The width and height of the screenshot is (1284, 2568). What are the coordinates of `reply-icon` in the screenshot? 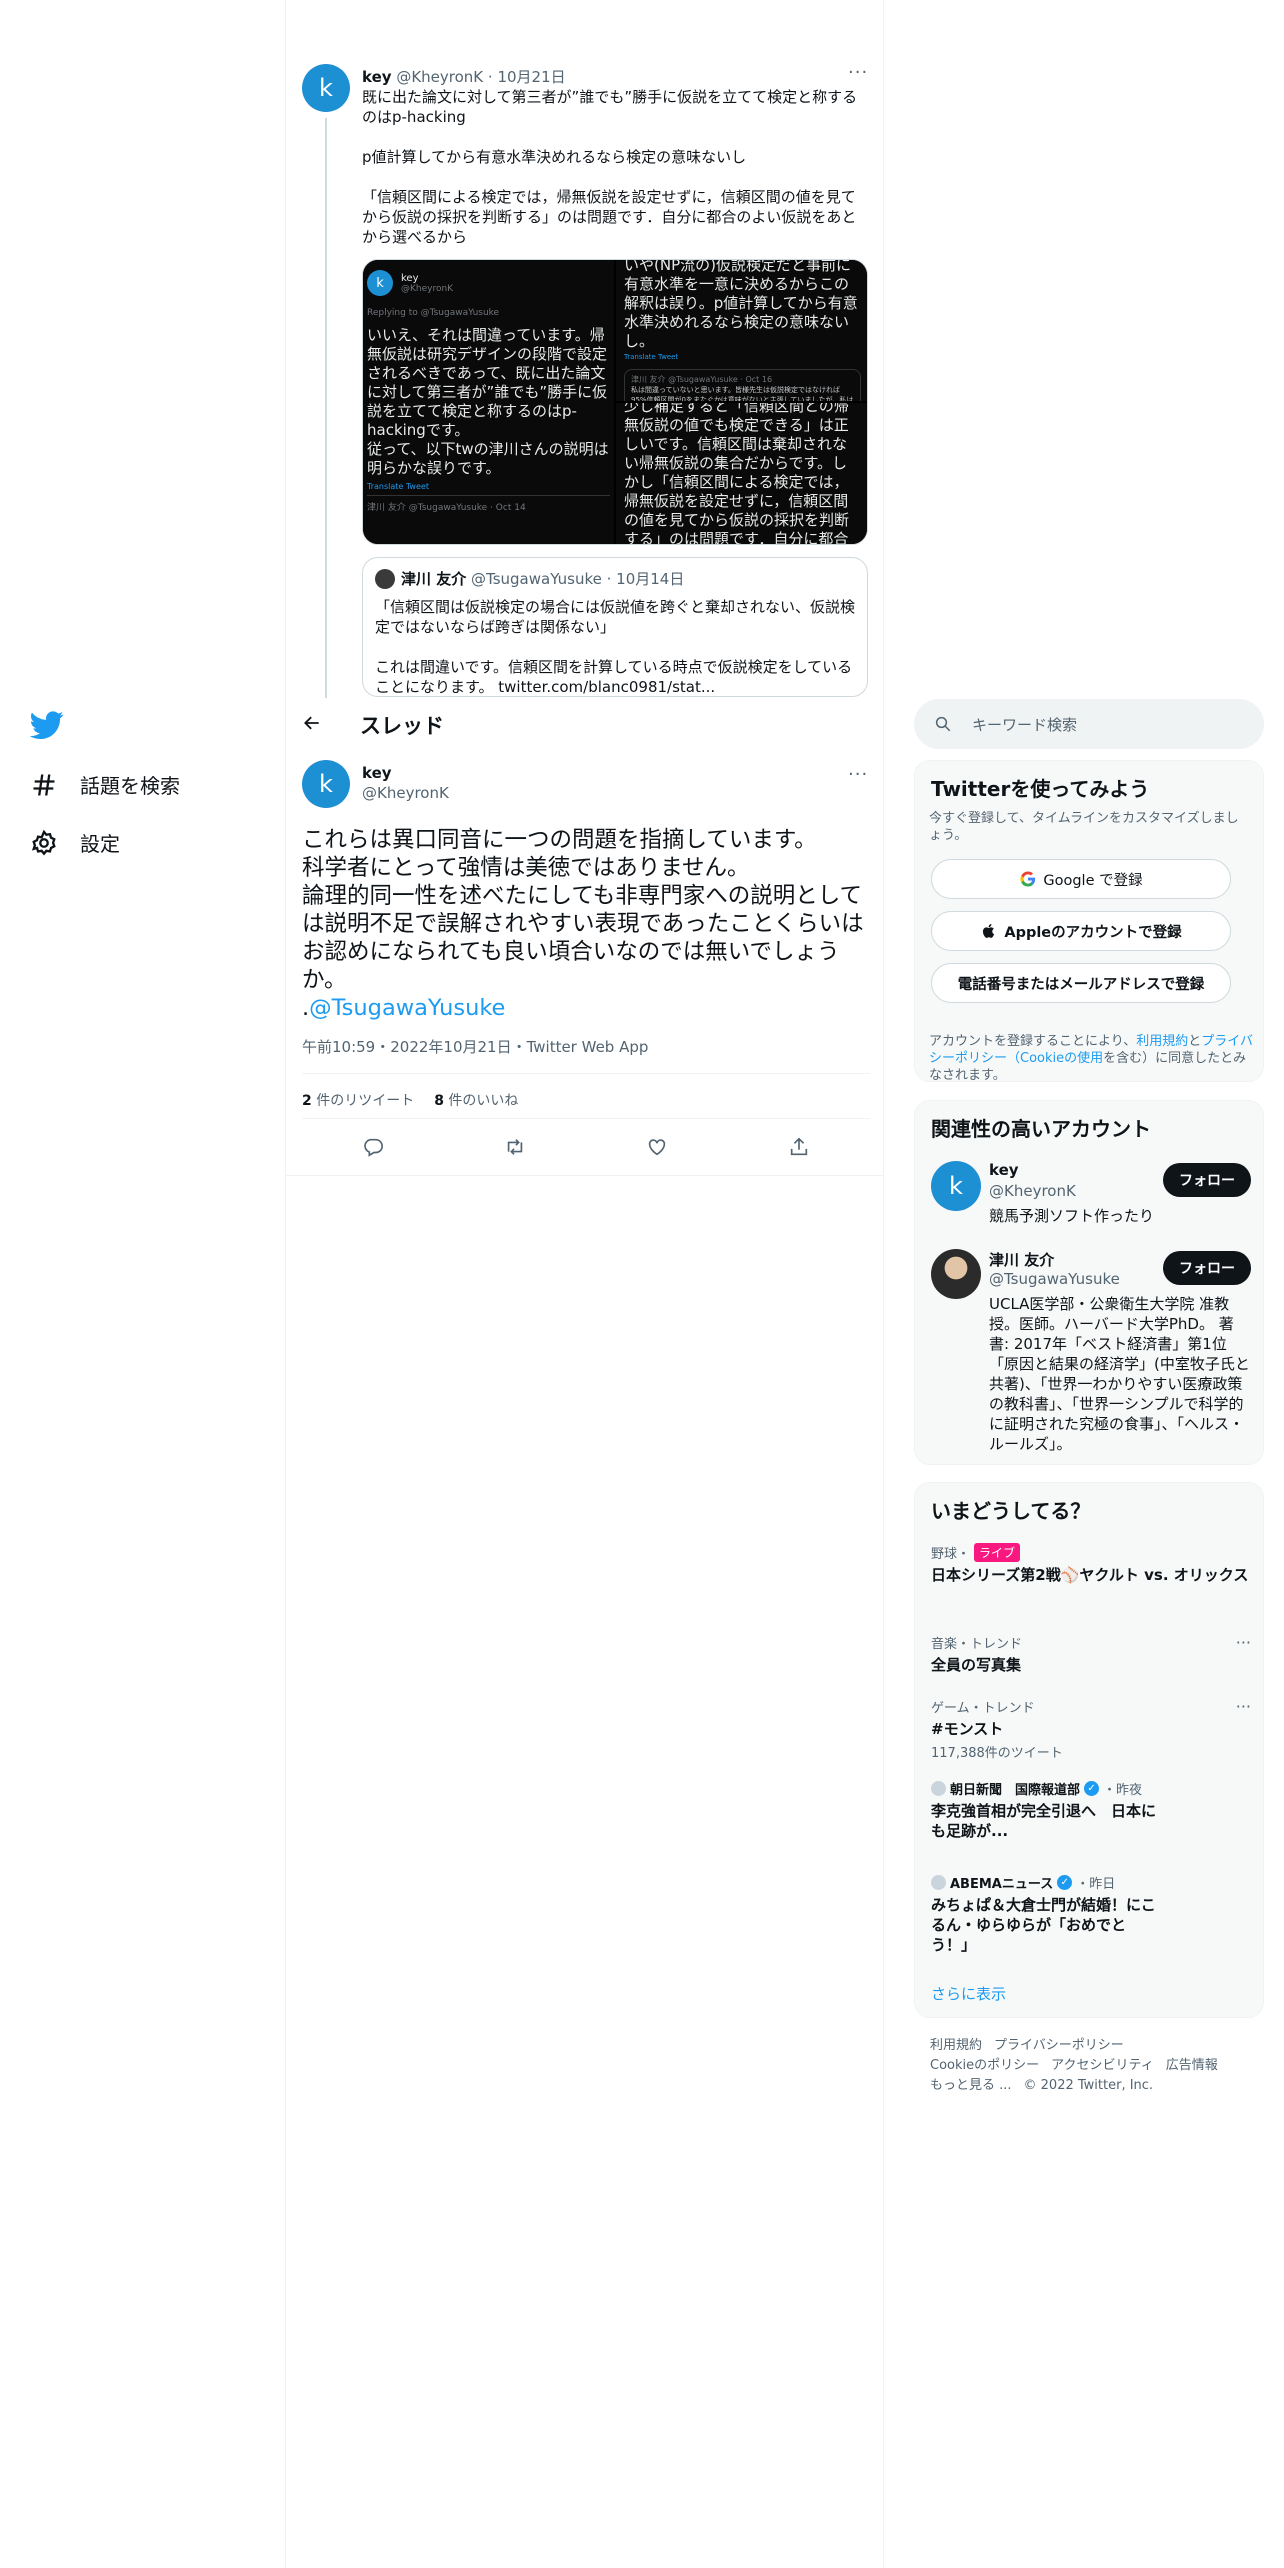 It's located at (373, 1149).